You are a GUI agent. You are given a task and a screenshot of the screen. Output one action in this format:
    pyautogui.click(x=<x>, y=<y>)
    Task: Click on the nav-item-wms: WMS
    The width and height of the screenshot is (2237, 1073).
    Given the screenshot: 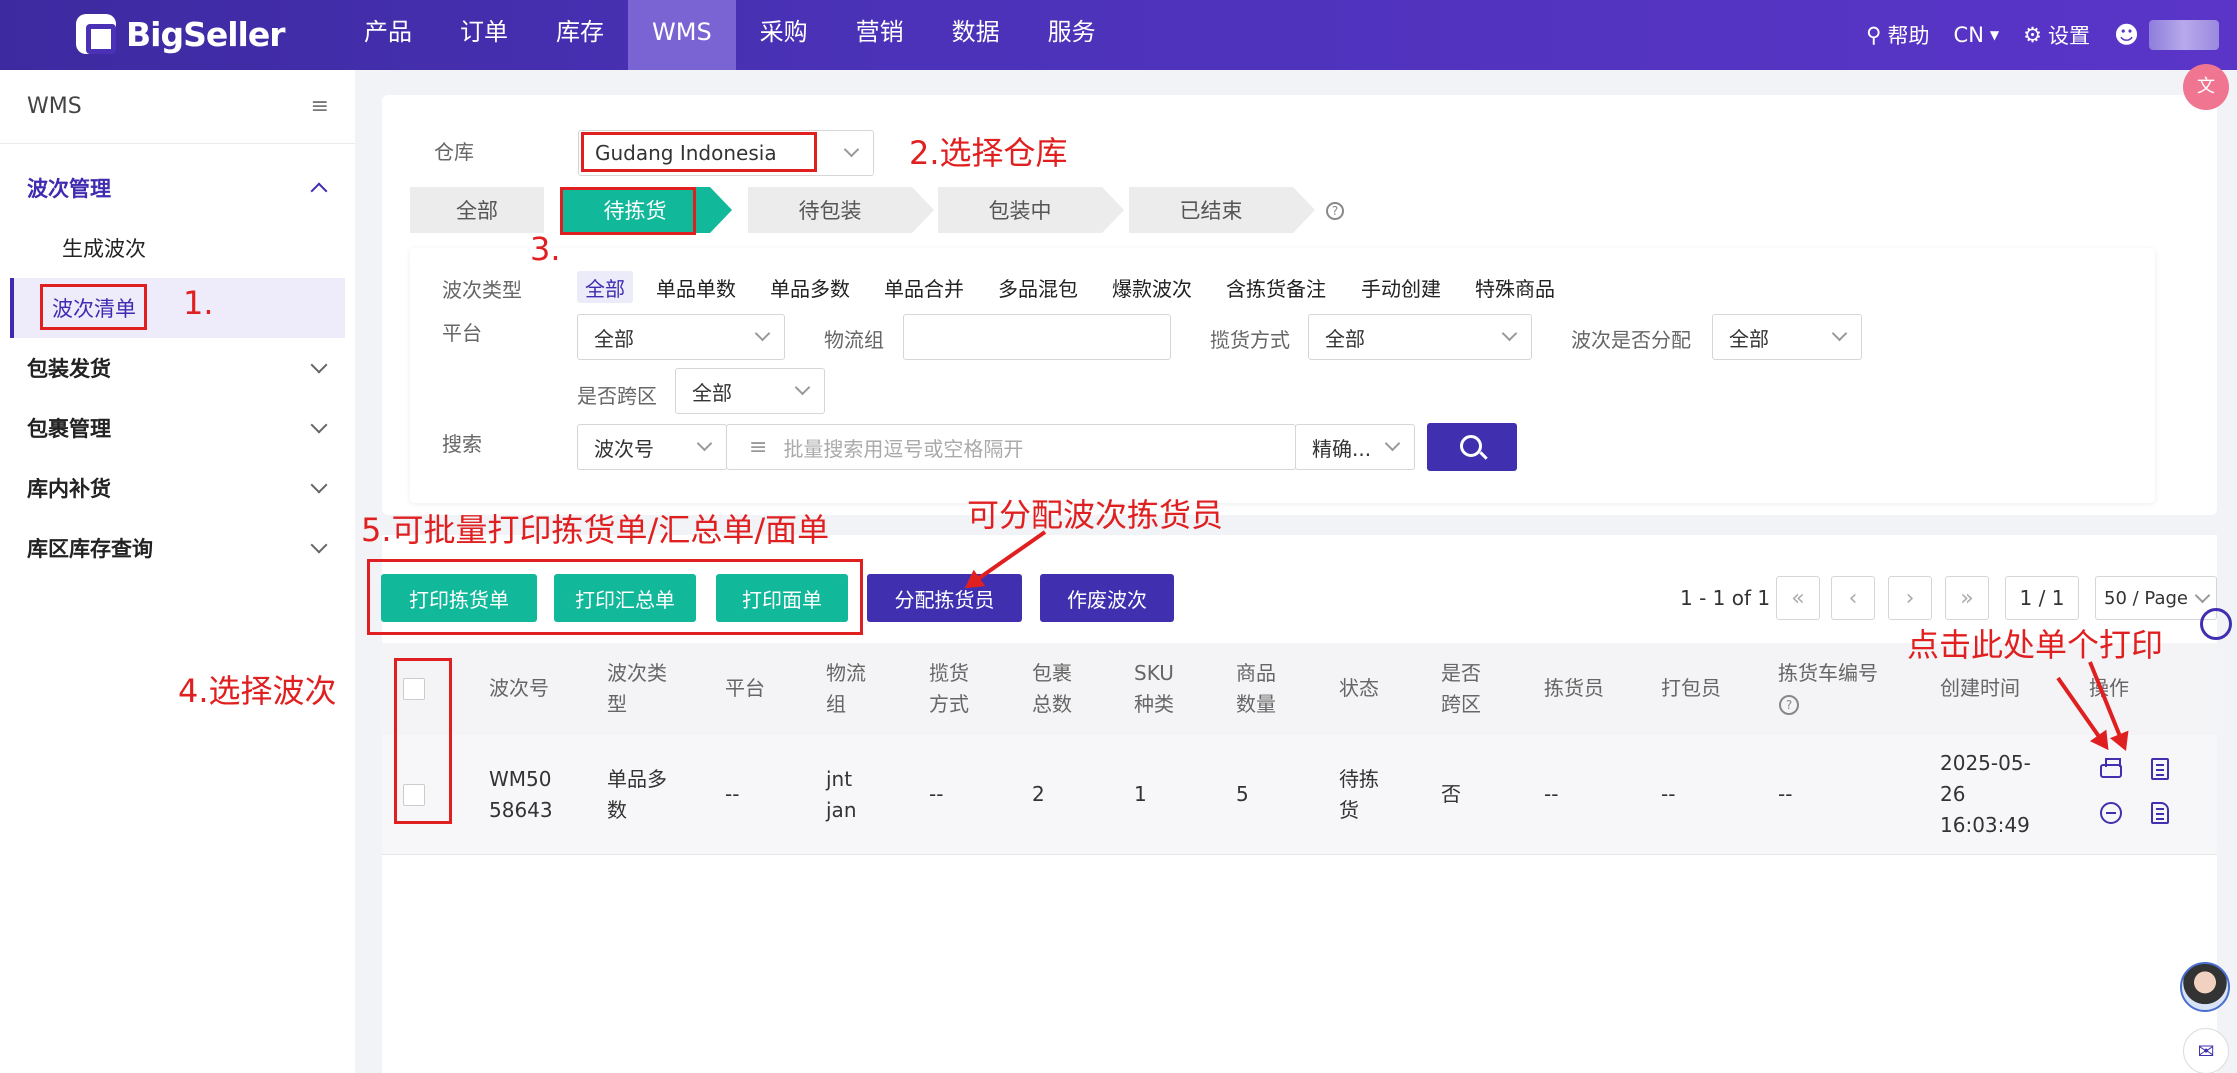 What is the action you would take?
    pyautogui.click(x=682, y=35)
    